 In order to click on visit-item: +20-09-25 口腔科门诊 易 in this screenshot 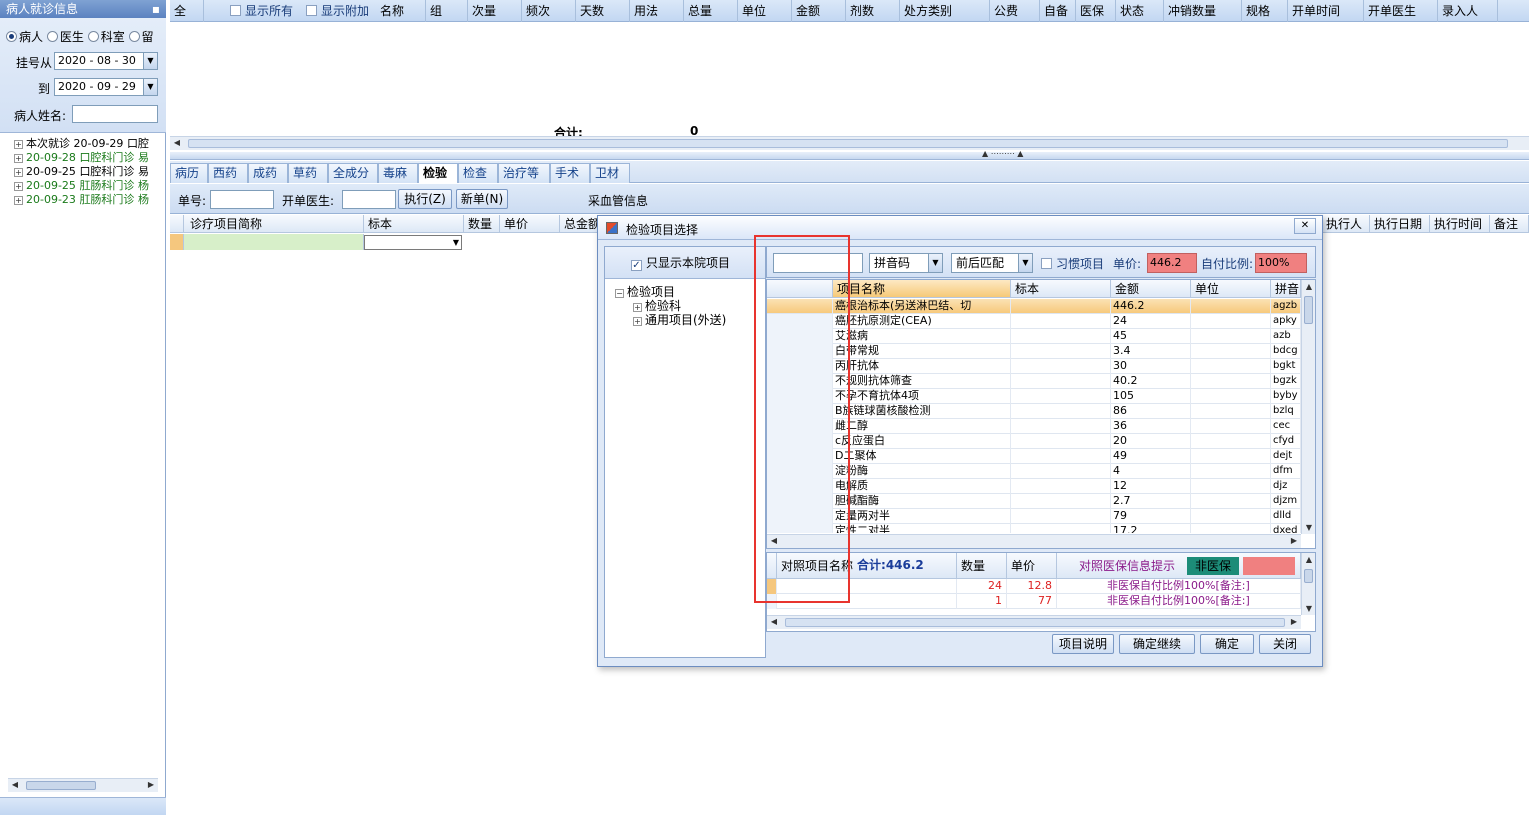, I will do `click(81, 172)`.